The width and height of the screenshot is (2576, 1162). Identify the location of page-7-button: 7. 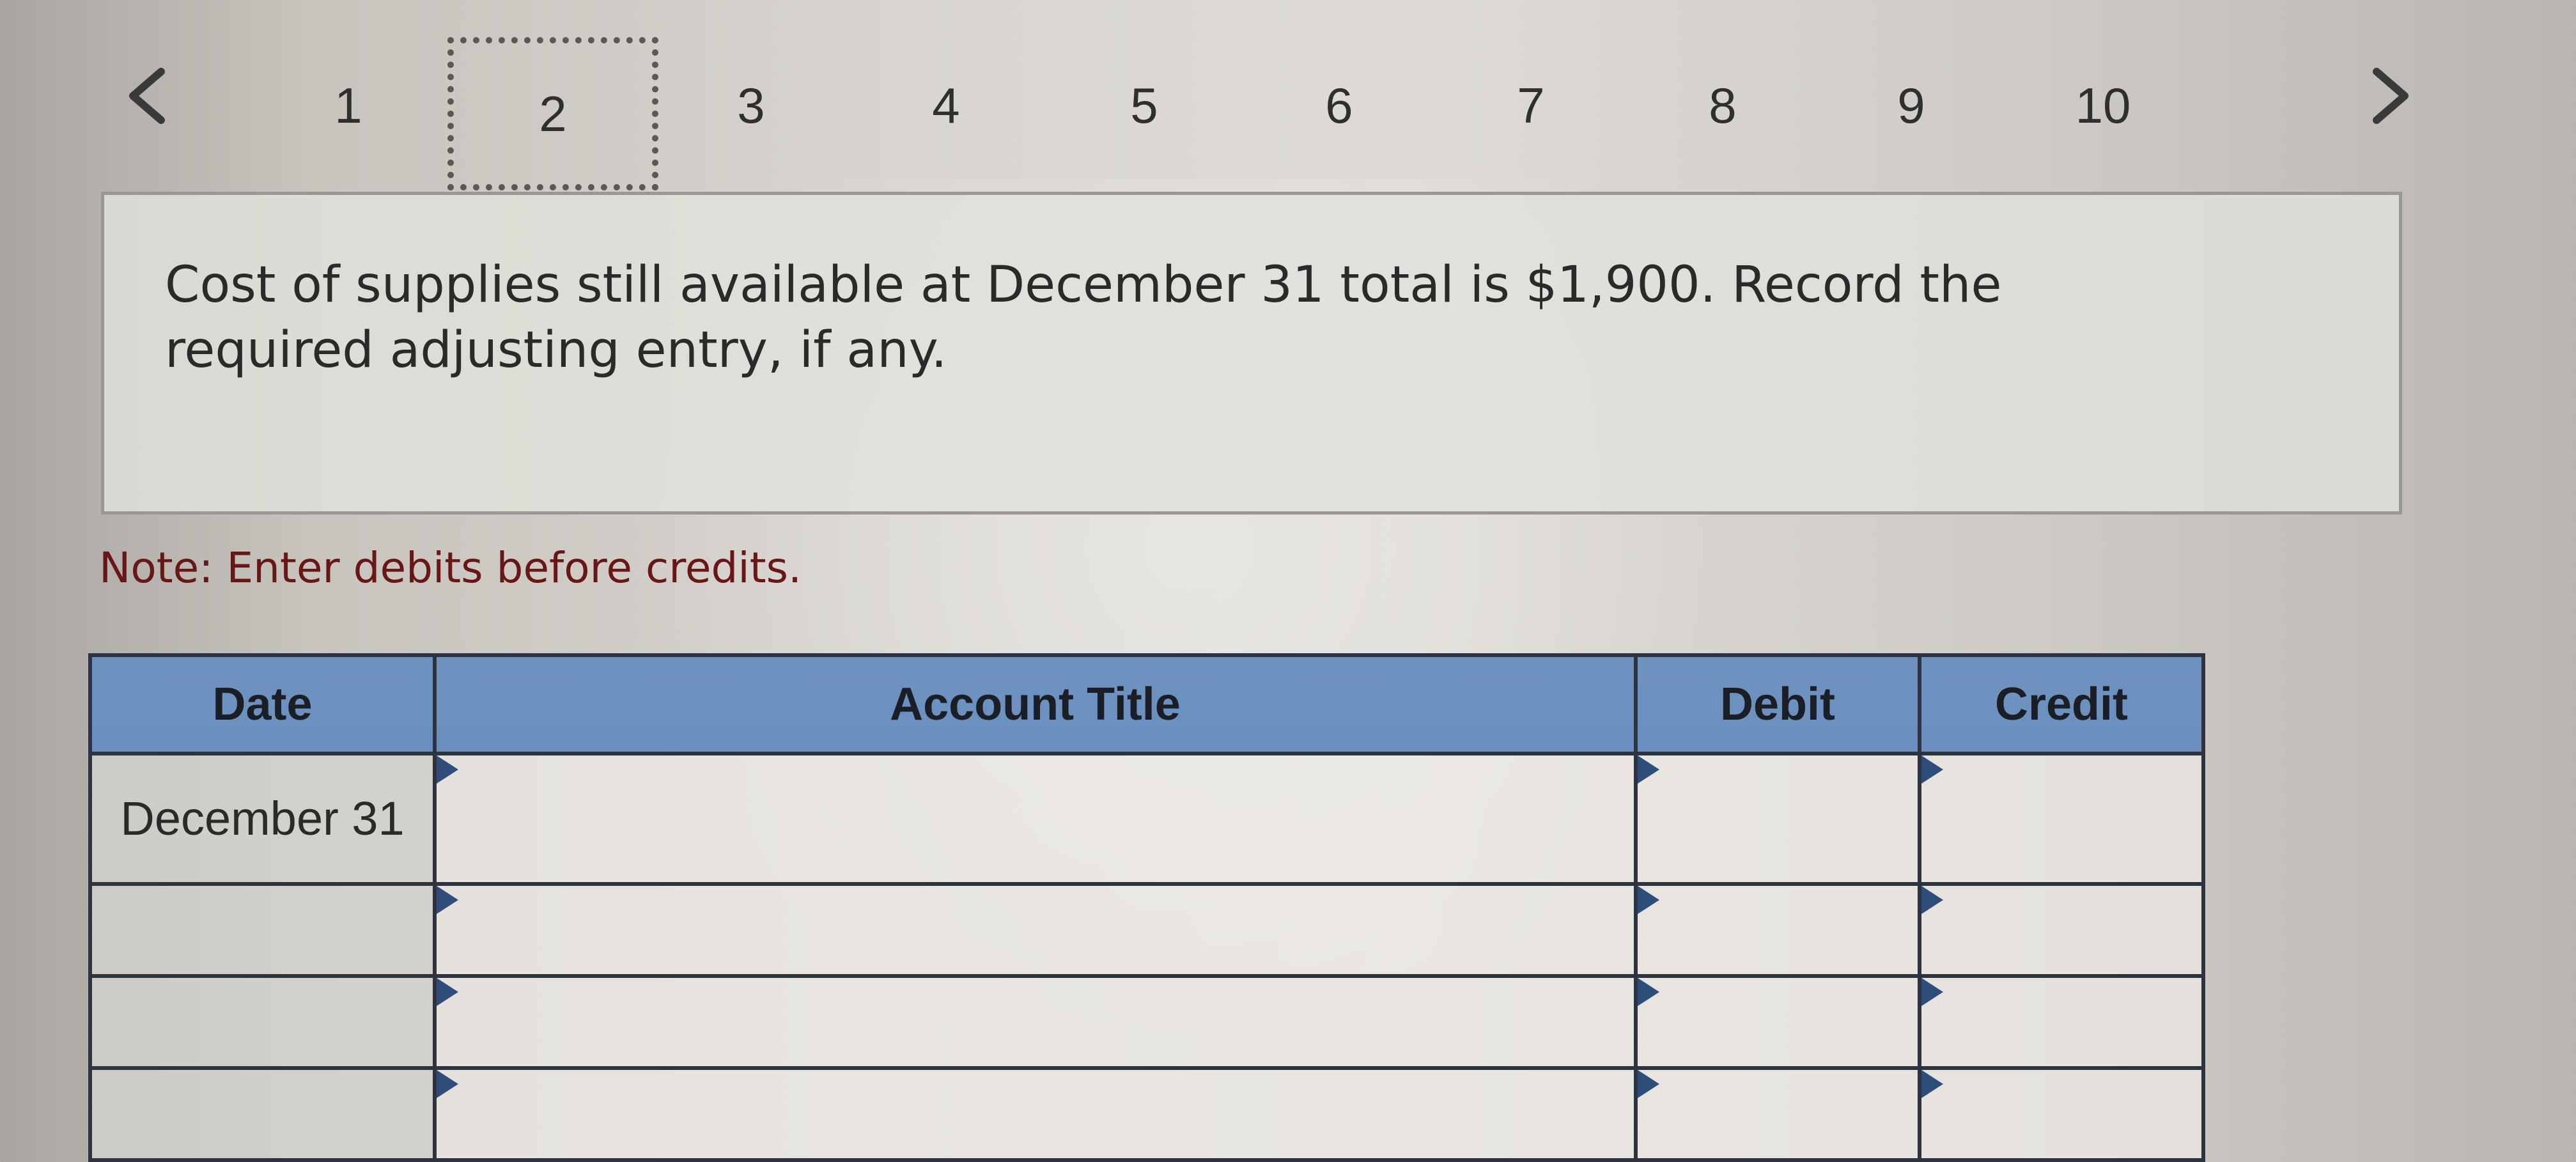
(1531, 105).